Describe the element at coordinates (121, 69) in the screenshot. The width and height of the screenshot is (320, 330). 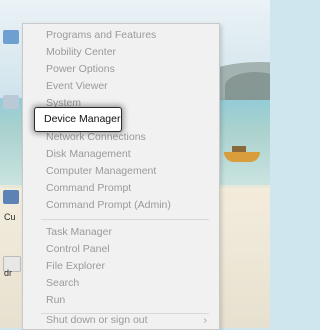
I see `menu-item-power-options: Power Options` at that location.